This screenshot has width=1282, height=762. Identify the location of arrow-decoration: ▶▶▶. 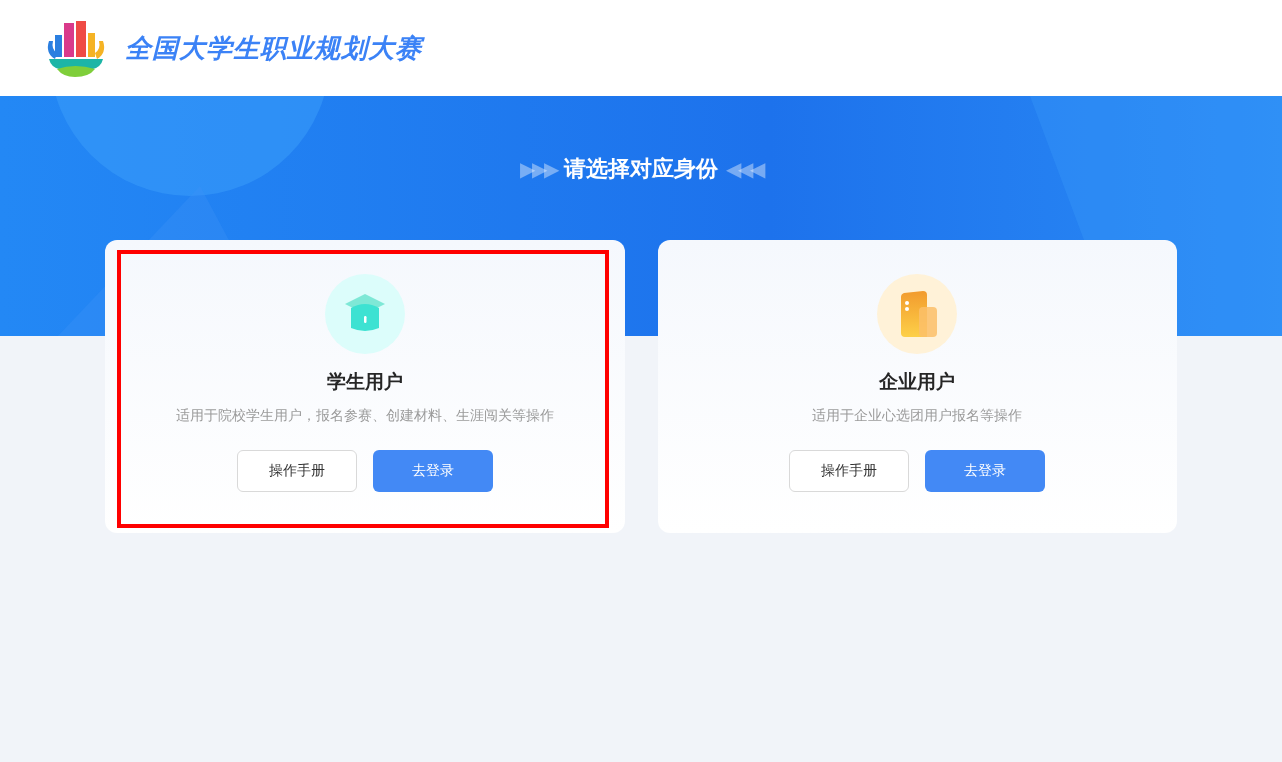
(538, 169).